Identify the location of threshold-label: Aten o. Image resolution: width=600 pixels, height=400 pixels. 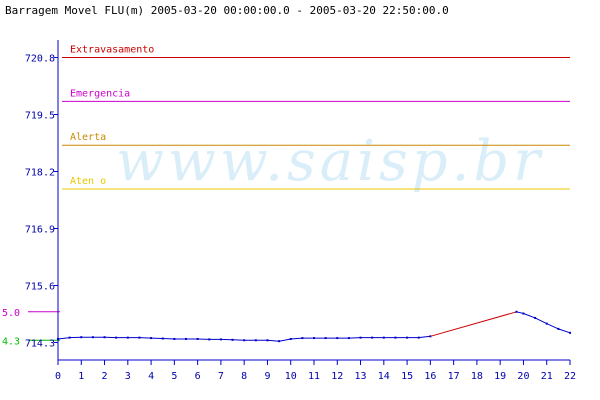
(88, 181).